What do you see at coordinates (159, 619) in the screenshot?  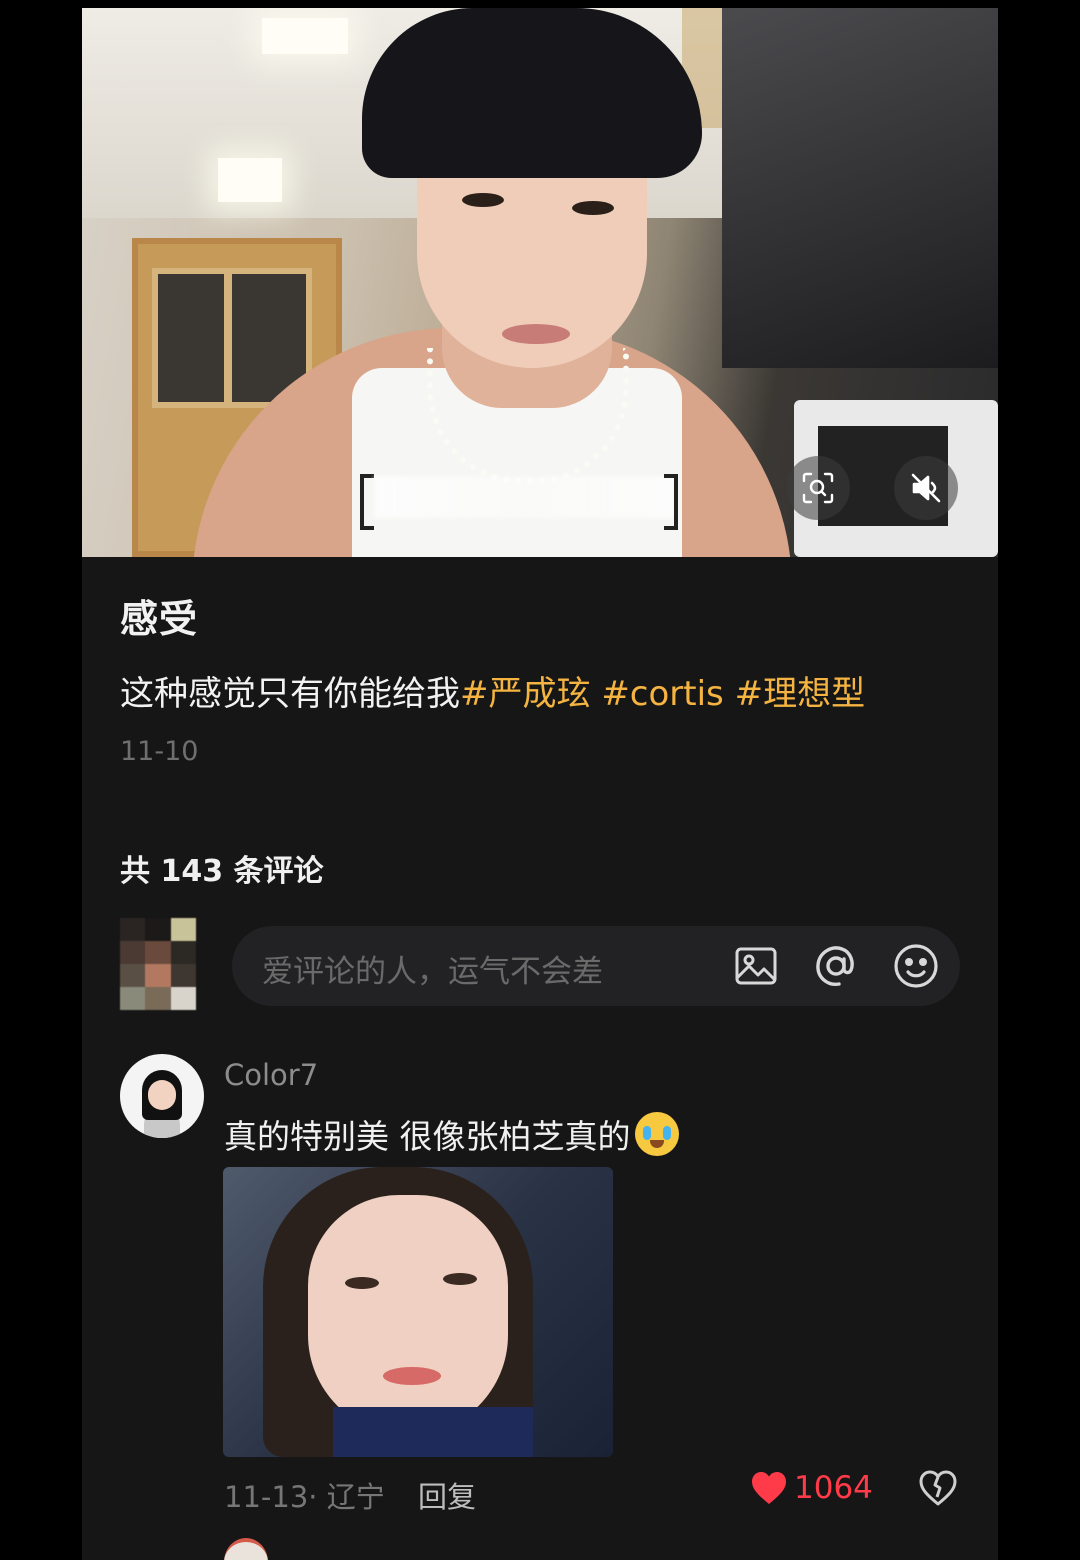 I see `post-title: 感受` at bounding box center [159, 619].